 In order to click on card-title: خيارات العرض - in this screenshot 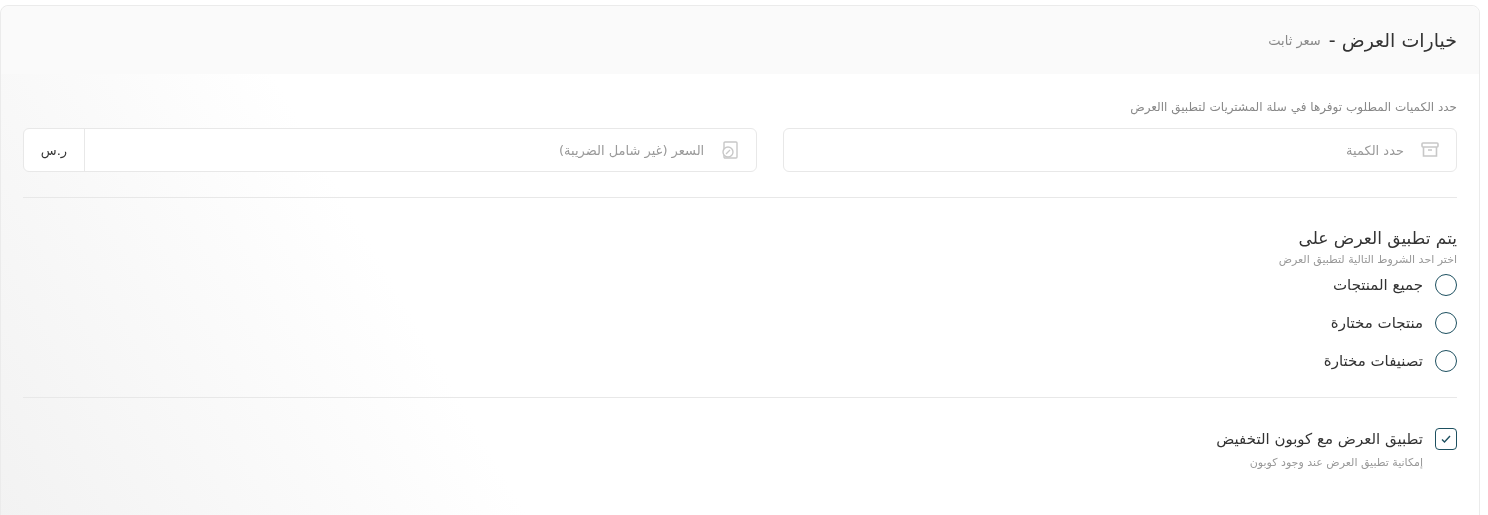, I will do `click(1392, 40)`.